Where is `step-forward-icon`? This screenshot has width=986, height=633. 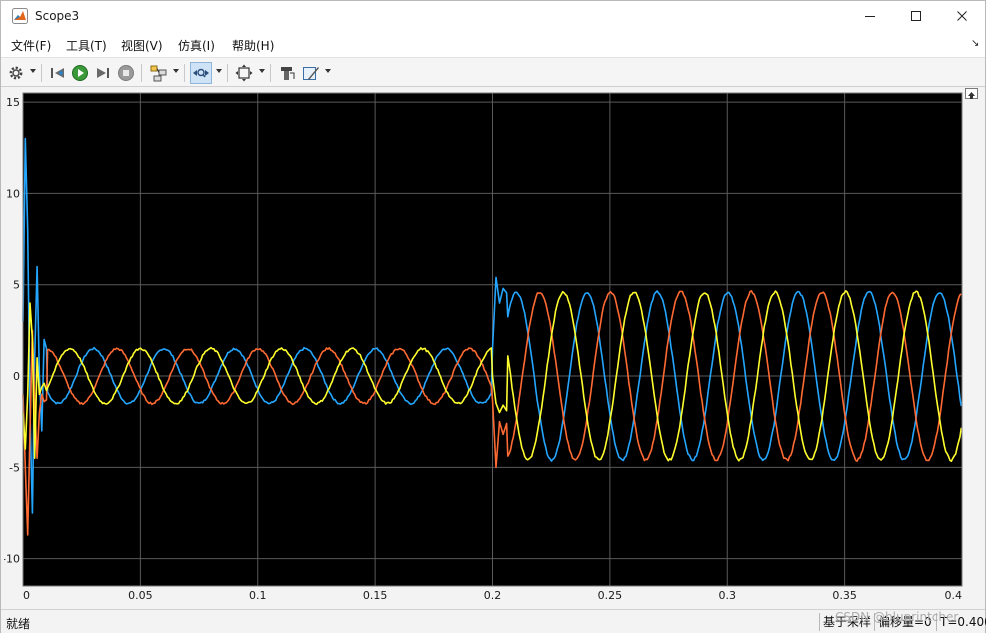 step-forward-icon is located at coordinates (103, 73).